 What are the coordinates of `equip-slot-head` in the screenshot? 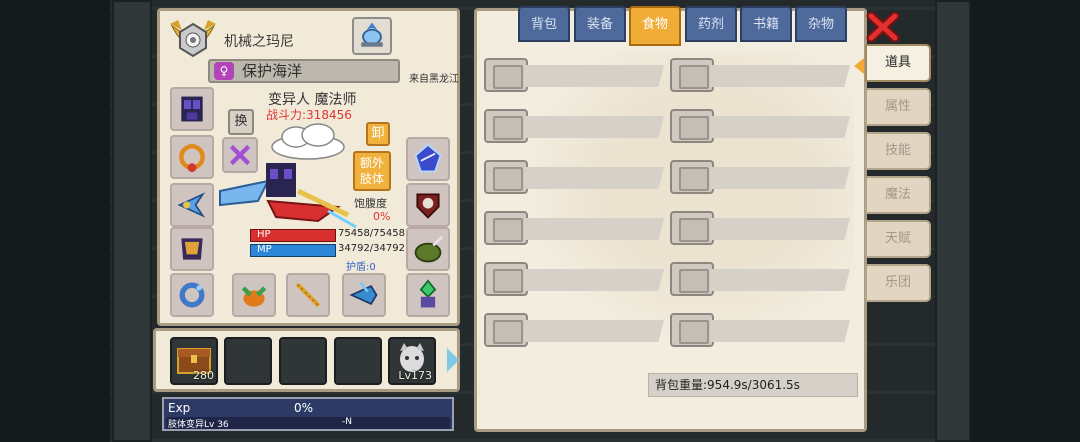 It's located at (192, 109).